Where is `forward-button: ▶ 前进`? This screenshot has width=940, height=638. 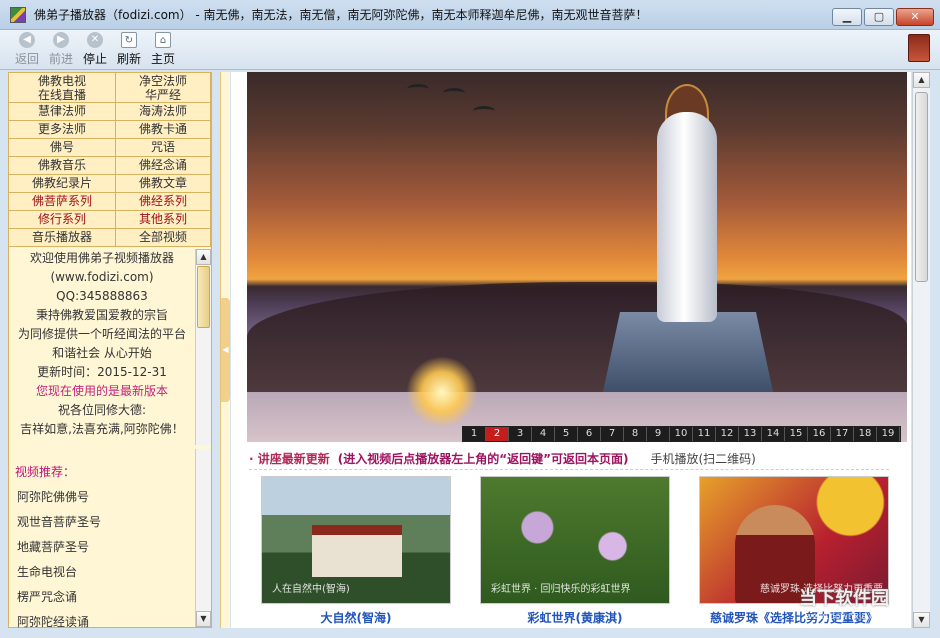 forward-button: ▶ 前进 is located at coordinates (61, 49).